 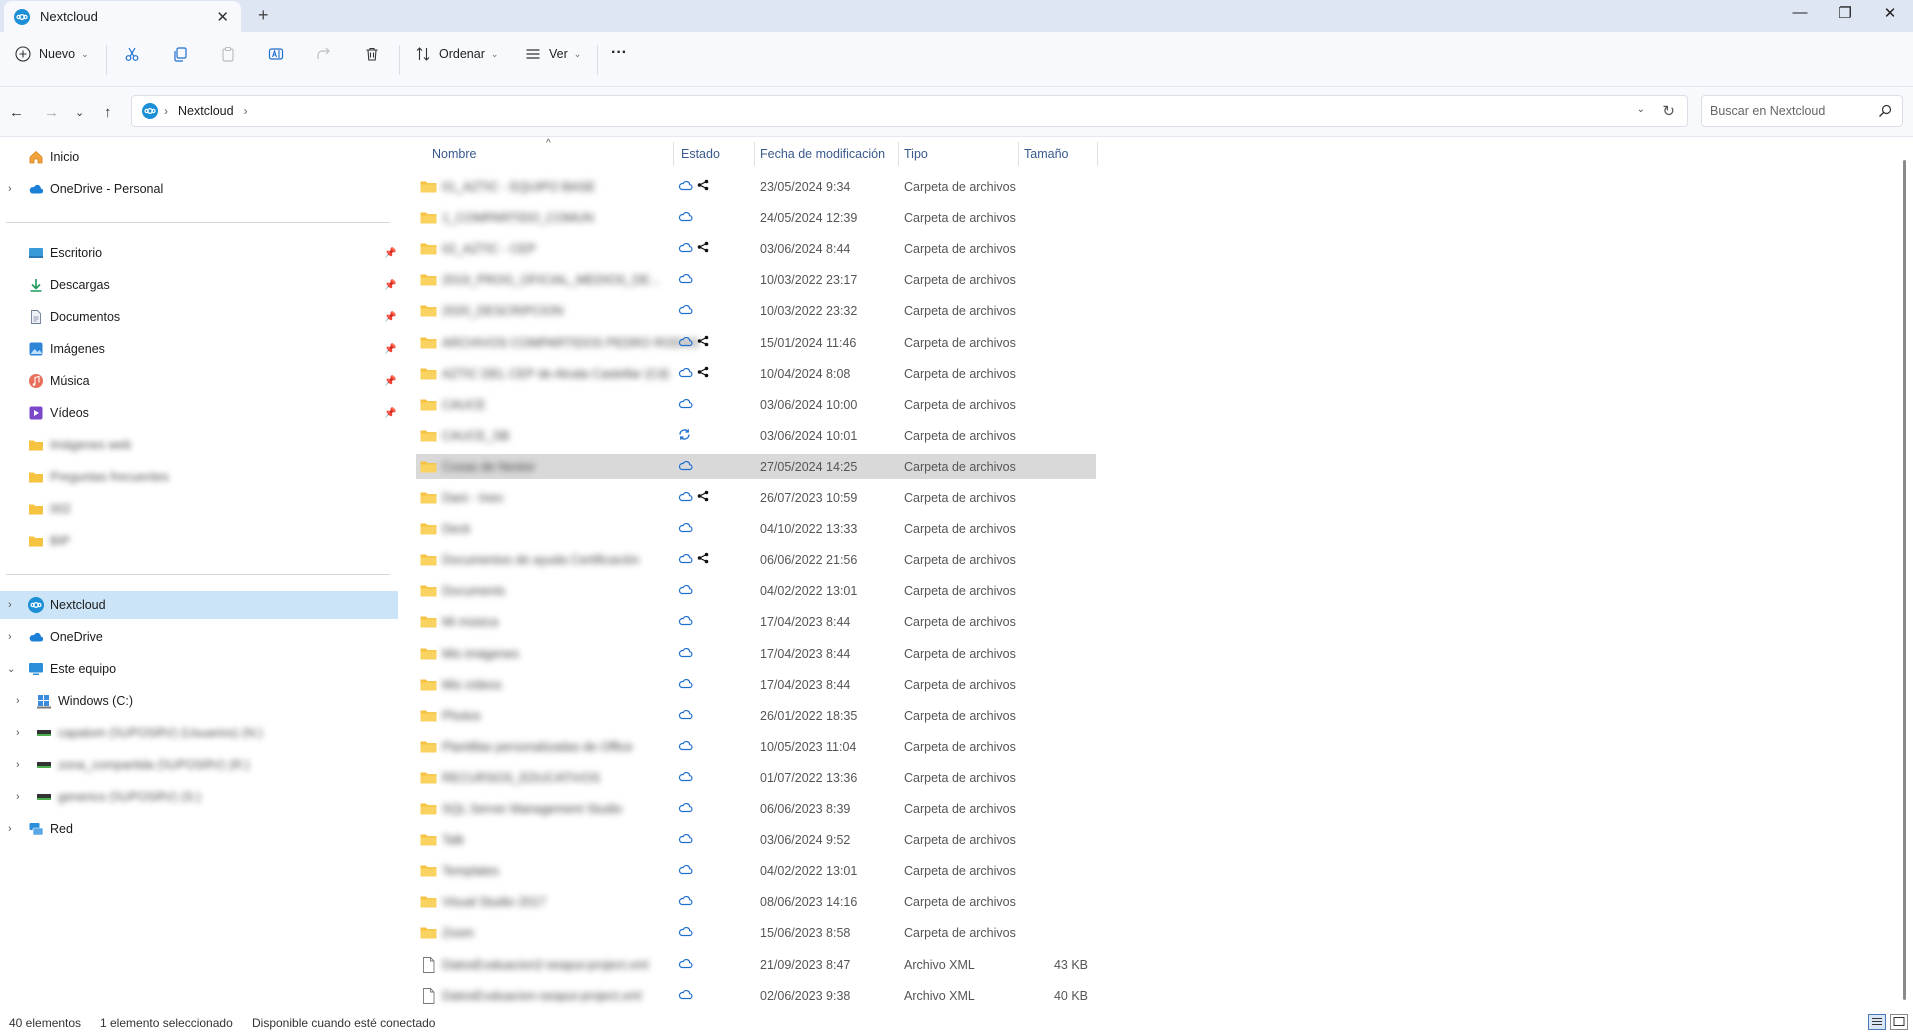 I want to click on file-name: Plantillas personalizadas de Office, so click(x=537, y=747).